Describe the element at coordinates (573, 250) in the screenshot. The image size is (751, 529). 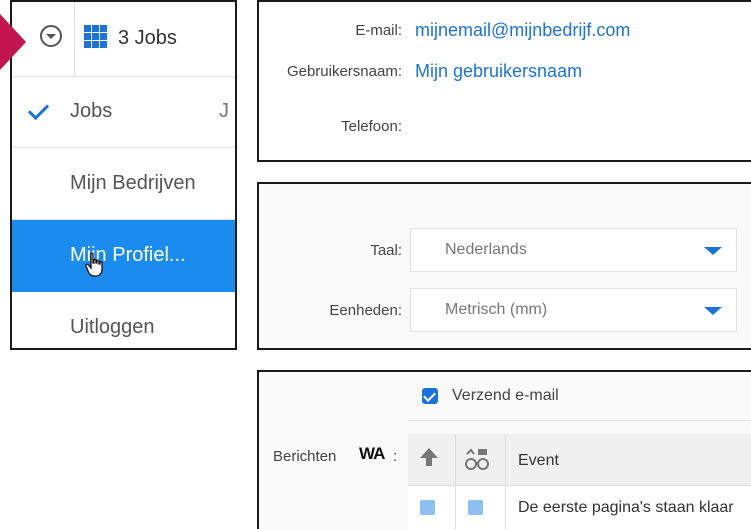
I see `language-select: Nederlands` at that location.